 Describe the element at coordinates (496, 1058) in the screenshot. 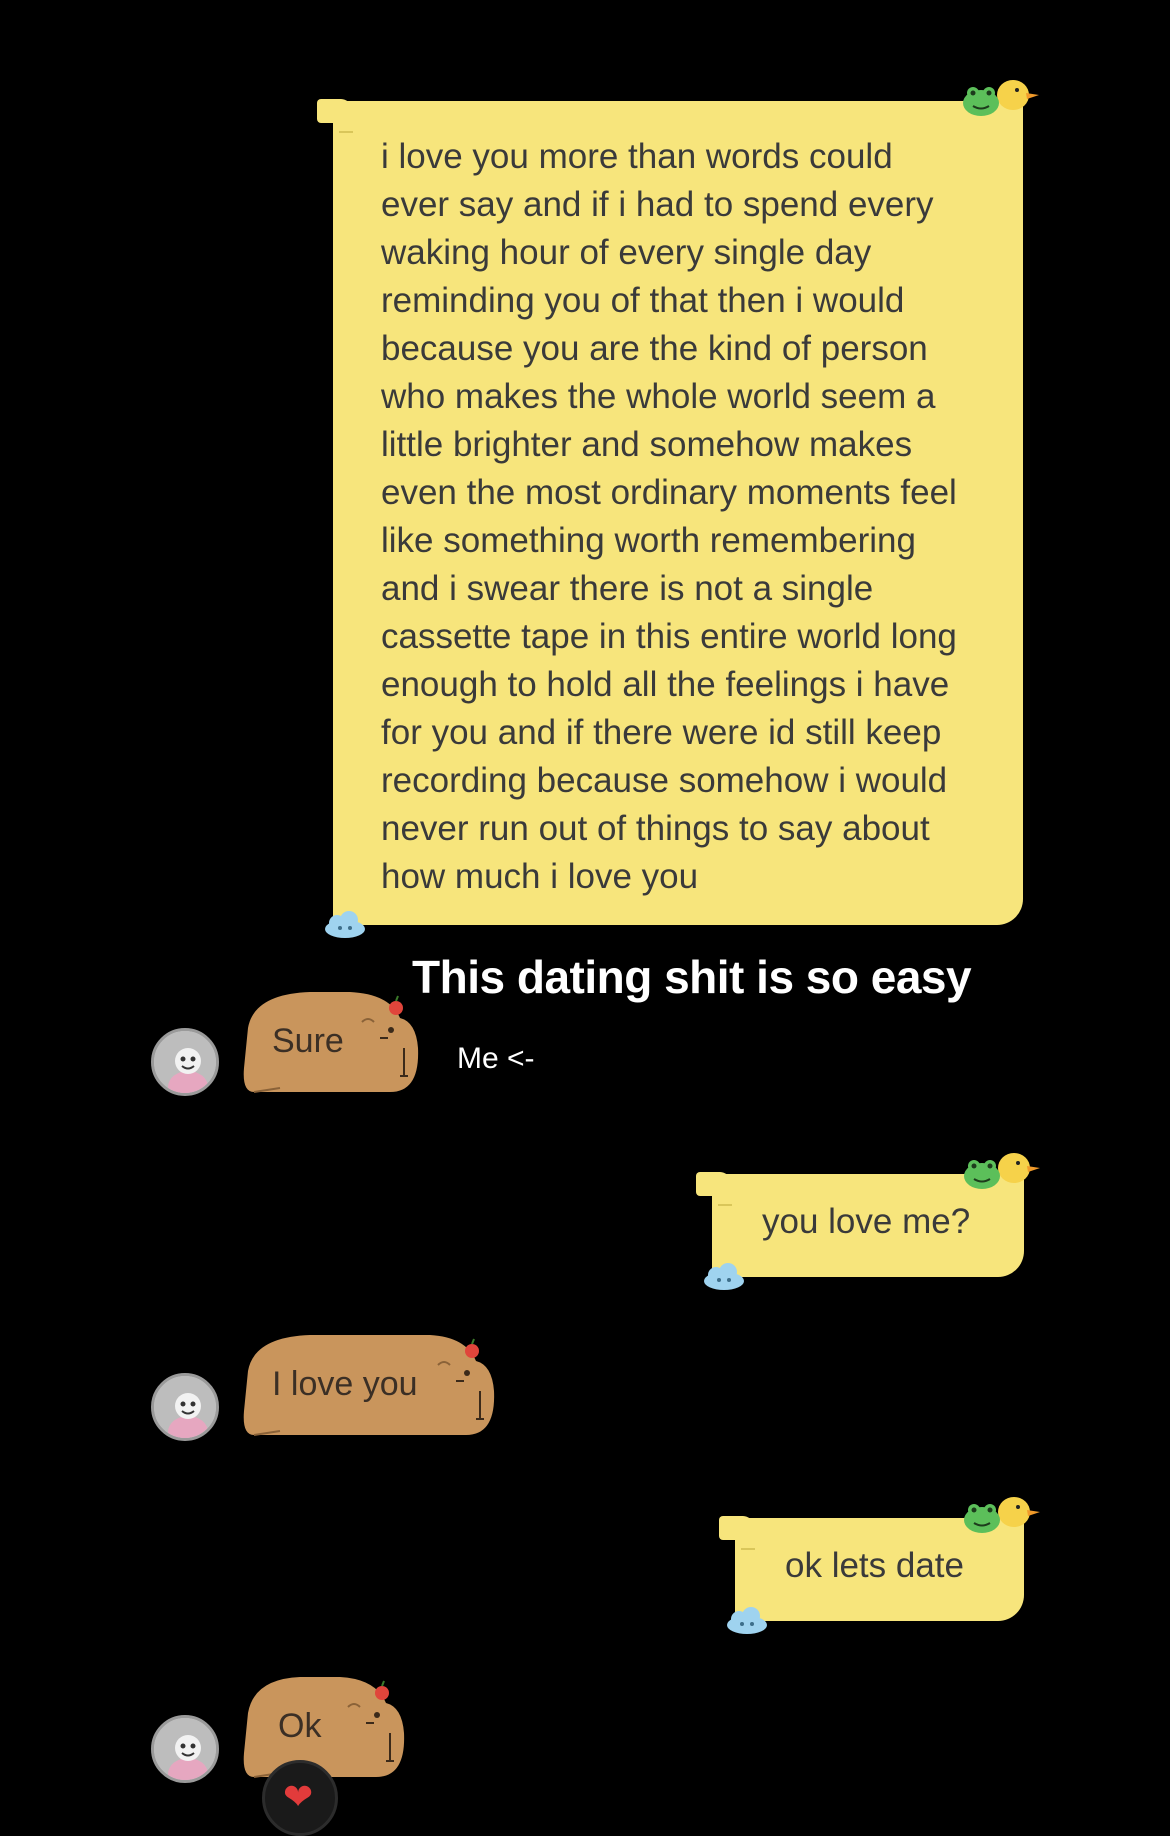

I see `overlay-pointer-caption: Me <-` at that location.